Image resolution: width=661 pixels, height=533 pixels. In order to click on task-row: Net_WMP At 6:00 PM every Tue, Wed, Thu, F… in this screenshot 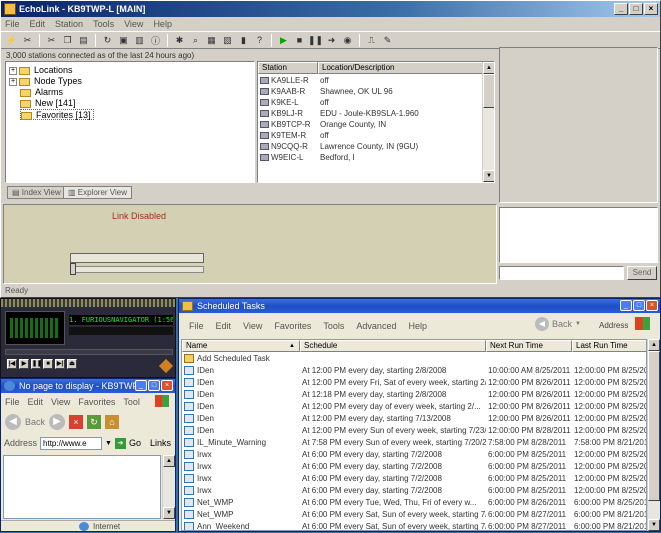, I will do `click(414, 503)`.